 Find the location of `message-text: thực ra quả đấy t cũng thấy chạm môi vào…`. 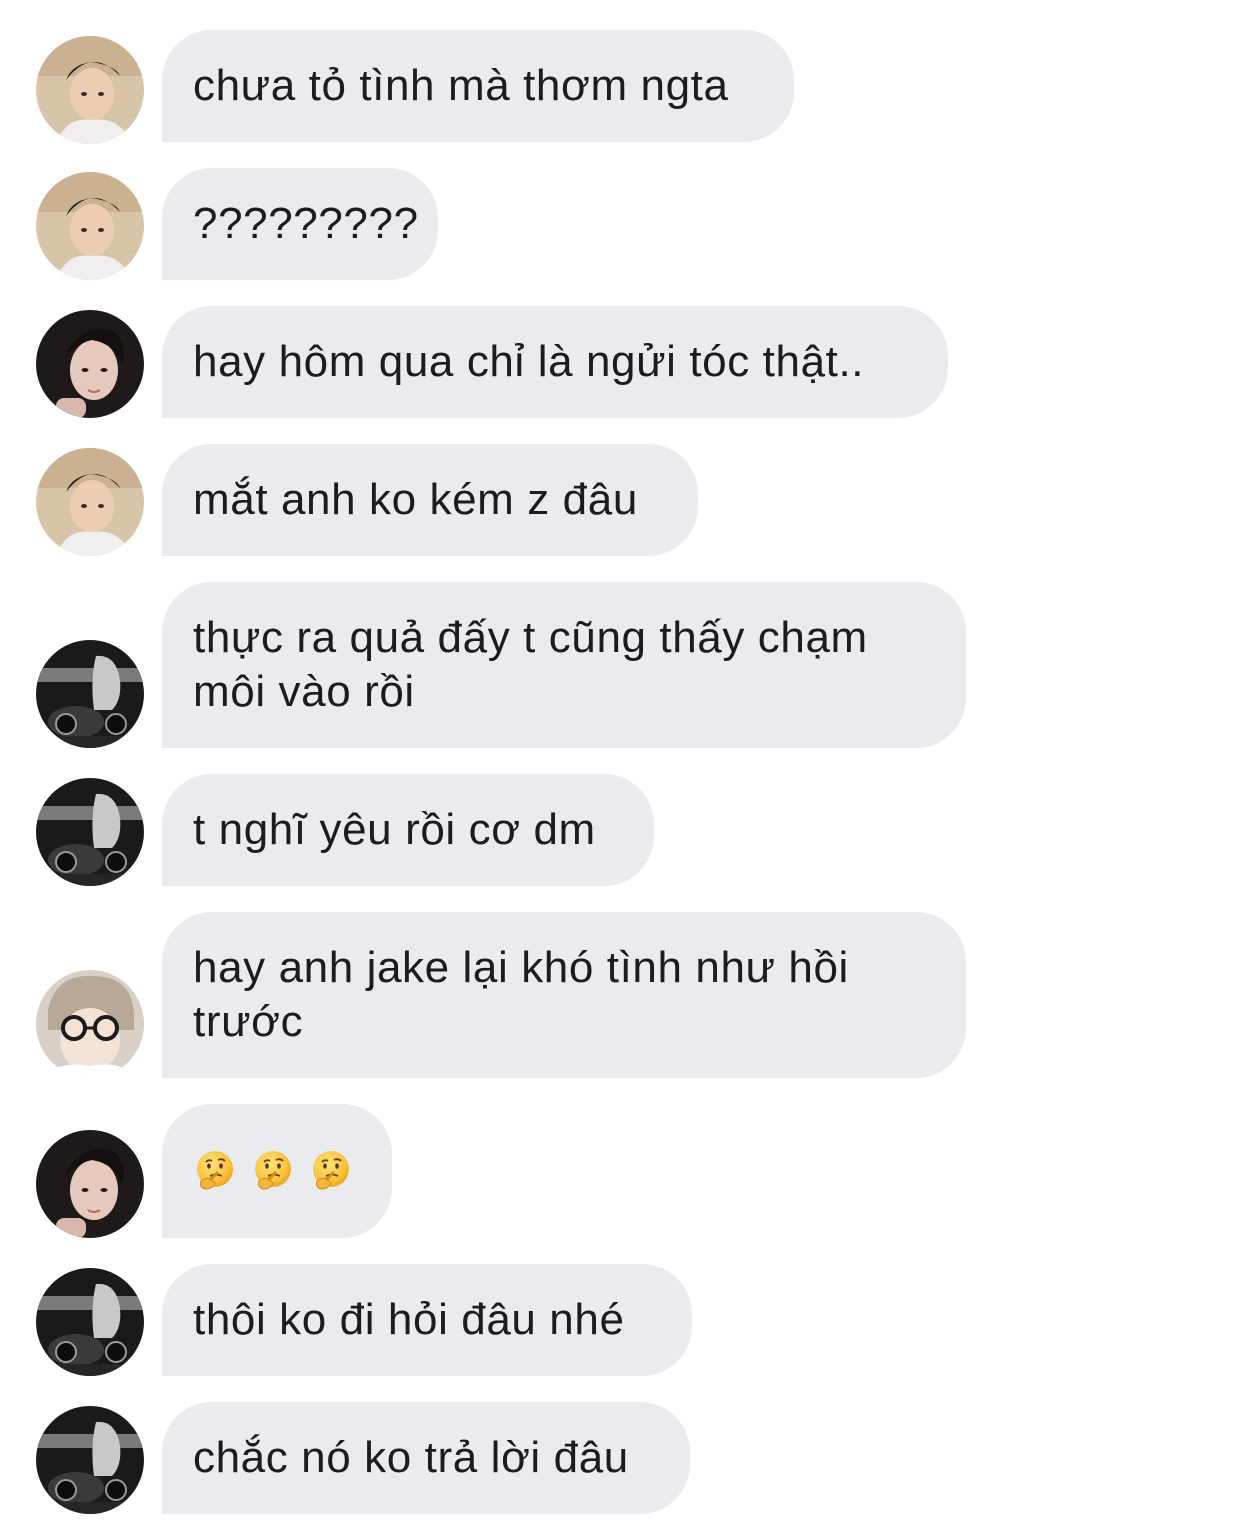

message-text: thực ra quả đấy t cũng thấy chạm môi vào… is located at coordinates (530, 664).